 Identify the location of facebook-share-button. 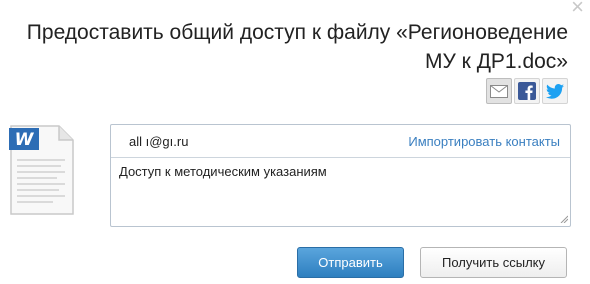
(527, 91).